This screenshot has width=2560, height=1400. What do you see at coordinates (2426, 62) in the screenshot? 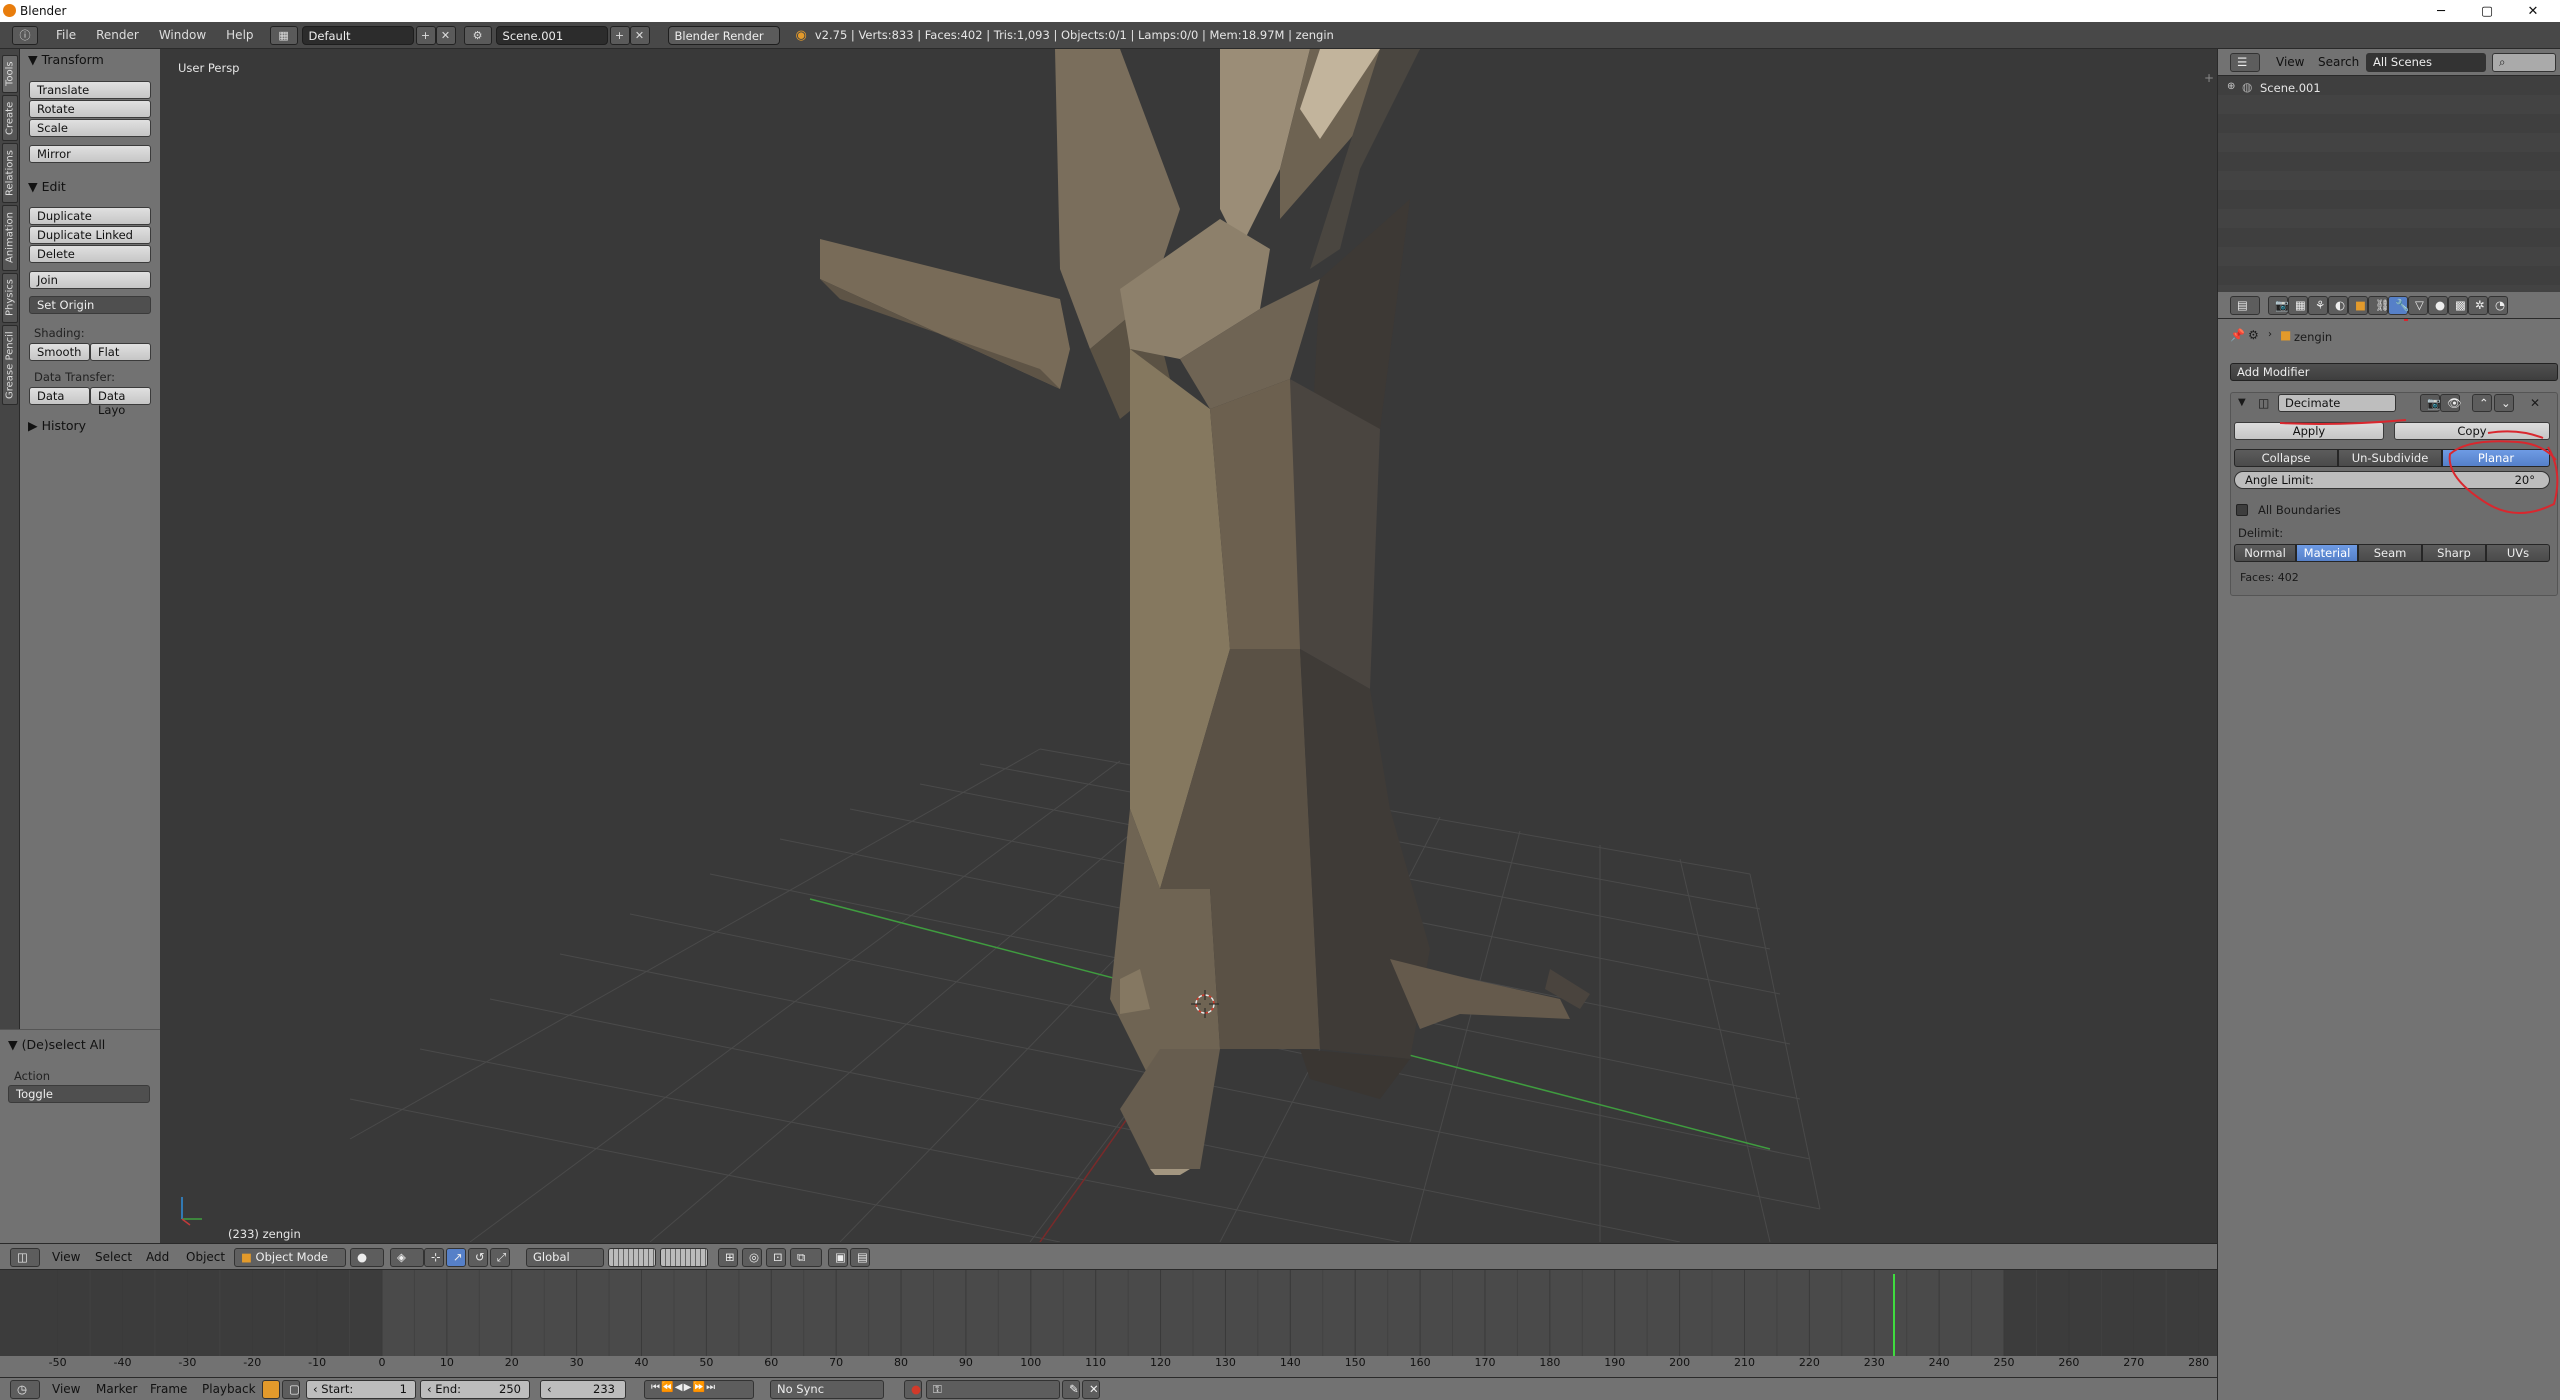
I see `scenes-dropdown: All Scenes` at bounding box center [2426, 62].